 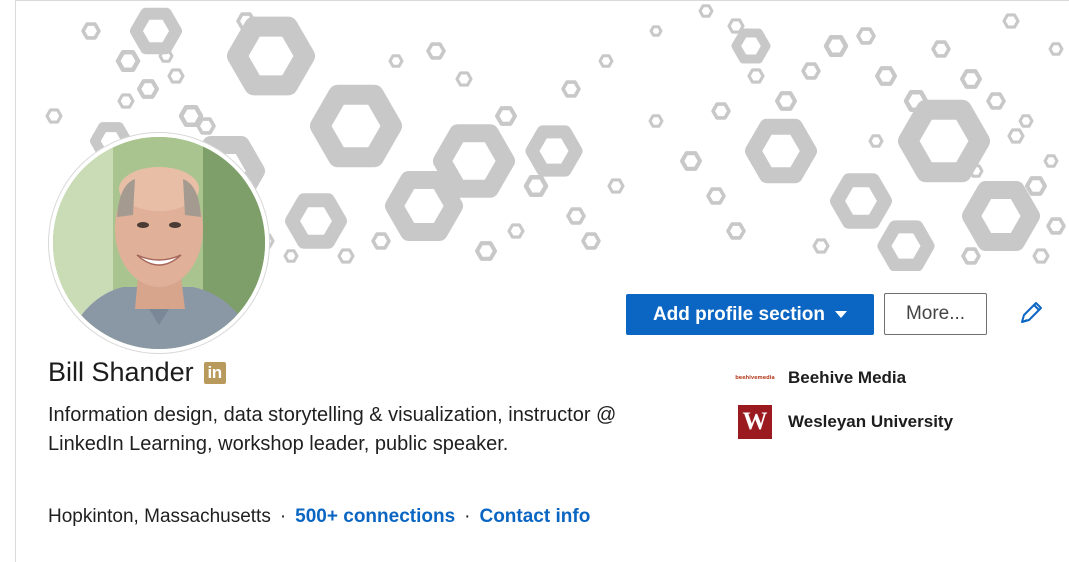 I want to click on org-name: Beehive Media, so click(x=847, y=377).